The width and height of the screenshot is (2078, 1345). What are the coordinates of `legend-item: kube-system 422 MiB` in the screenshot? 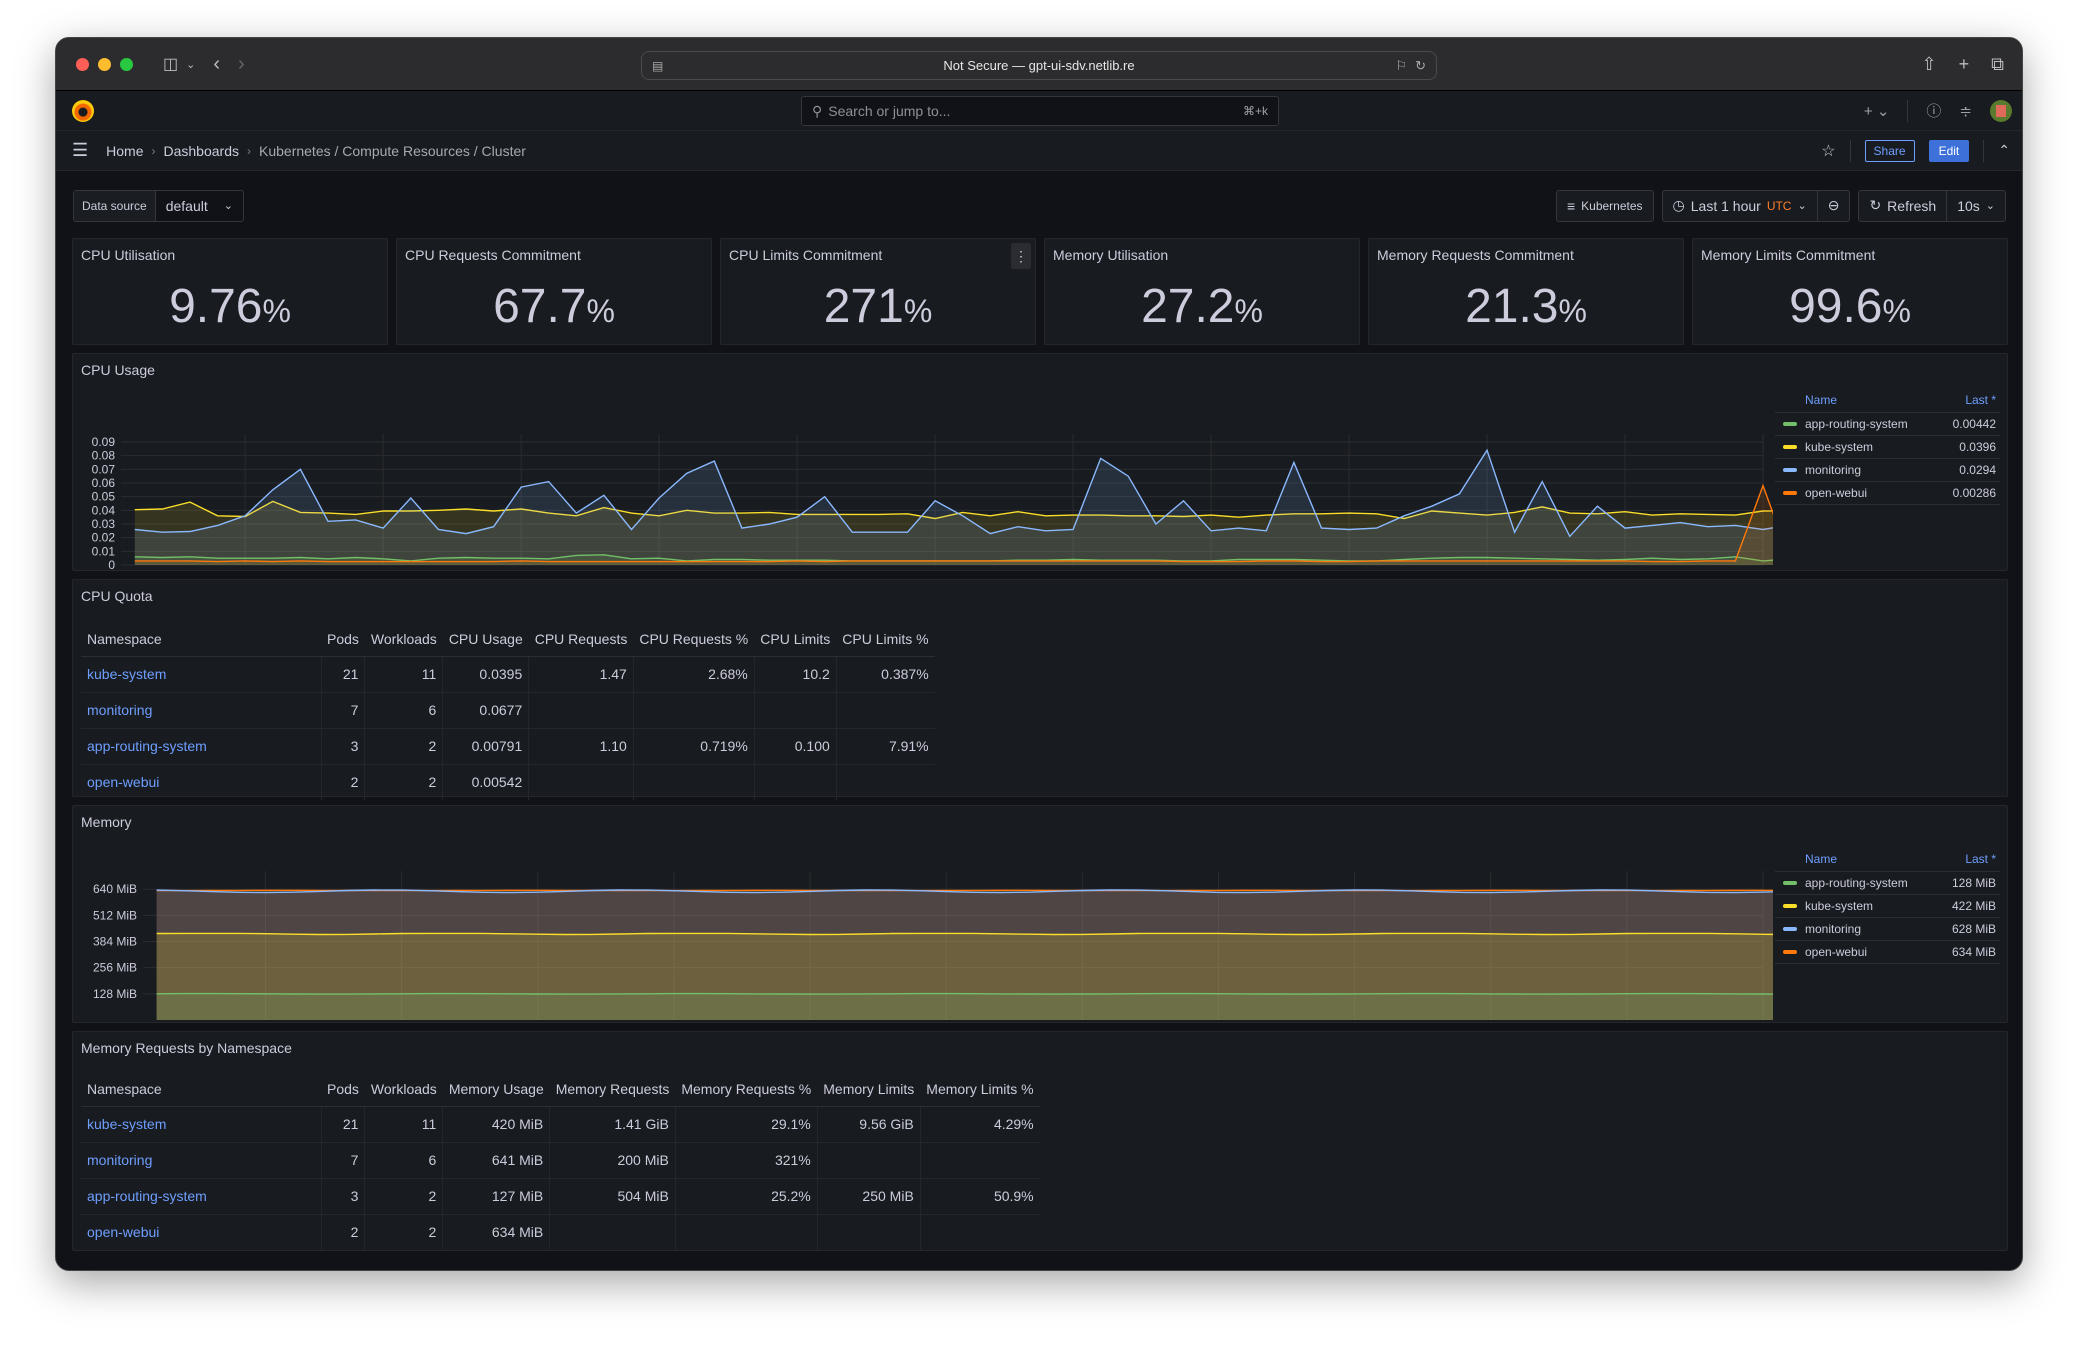 It's located at (1887, 906).